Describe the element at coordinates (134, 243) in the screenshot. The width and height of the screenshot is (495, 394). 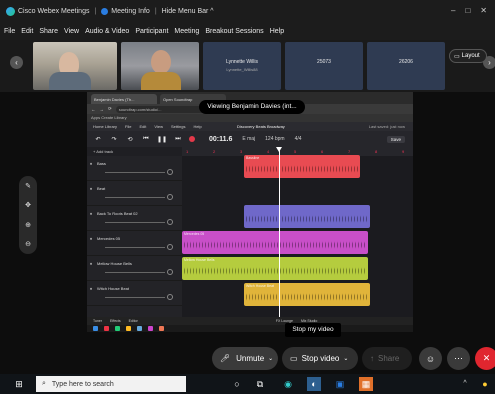
I see `track-row: ♦ Mercedes 05` at that location.